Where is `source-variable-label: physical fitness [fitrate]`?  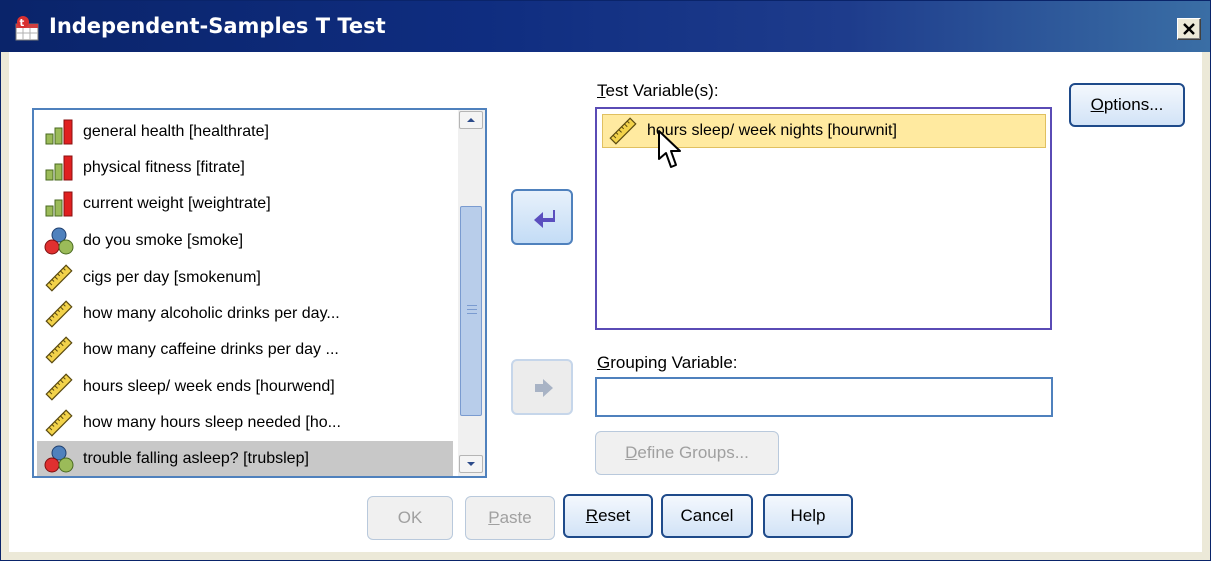
source-variable-label: physical fitness [fitrate] is located at coordinates (164, 167).